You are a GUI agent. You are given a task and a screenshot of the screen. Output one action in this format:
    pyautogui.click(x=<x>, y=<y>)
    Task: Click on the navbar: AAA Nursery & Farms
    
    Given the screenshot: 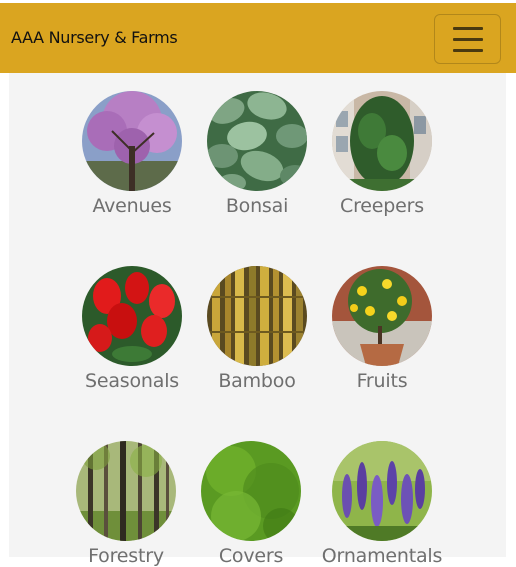 What is the action you would take?
    pyautogui.click(x=258, y=38)
    